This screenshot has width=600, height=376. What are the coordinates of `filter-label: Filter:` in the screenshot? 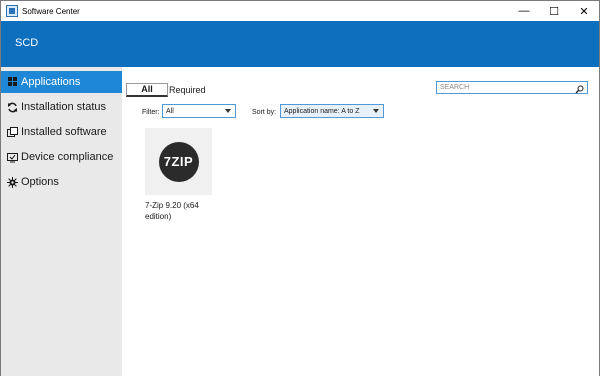 It's located at (151, 112).